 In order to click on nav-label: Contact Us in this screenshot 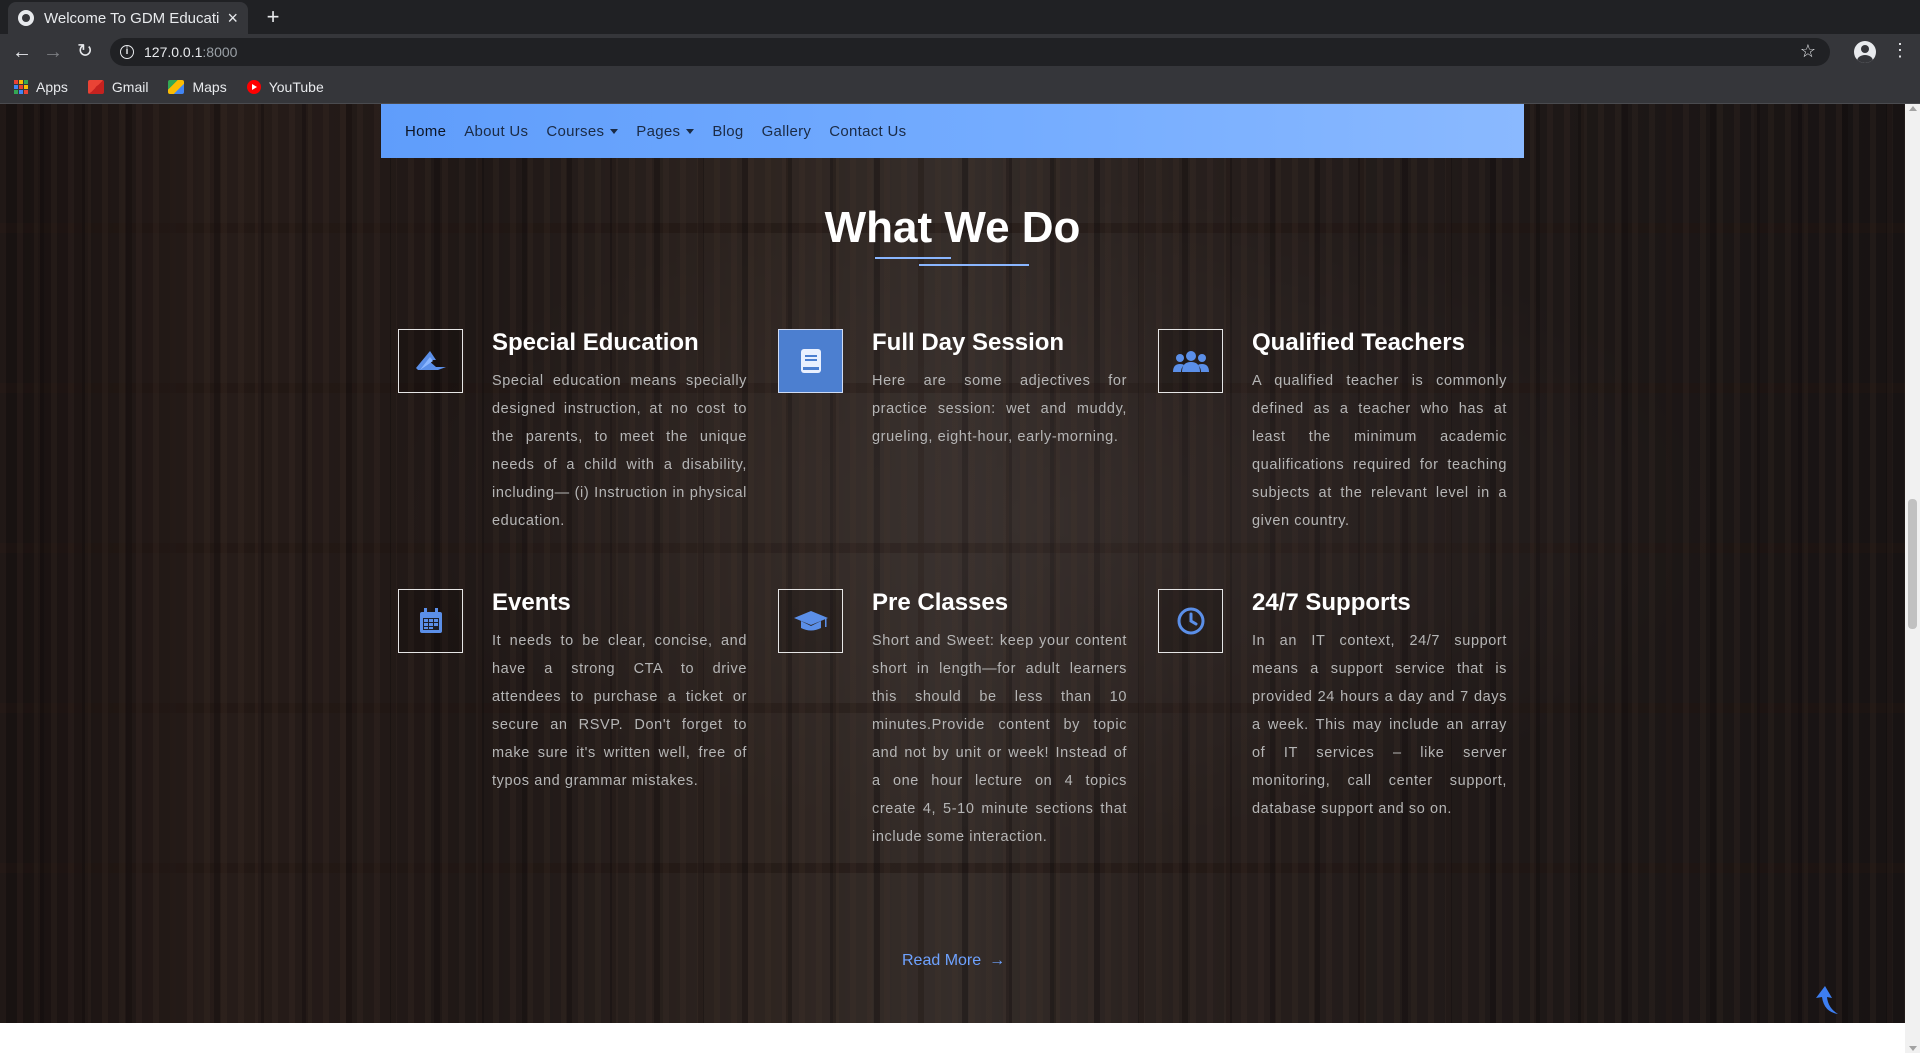, I will do `click(868, 131)`.